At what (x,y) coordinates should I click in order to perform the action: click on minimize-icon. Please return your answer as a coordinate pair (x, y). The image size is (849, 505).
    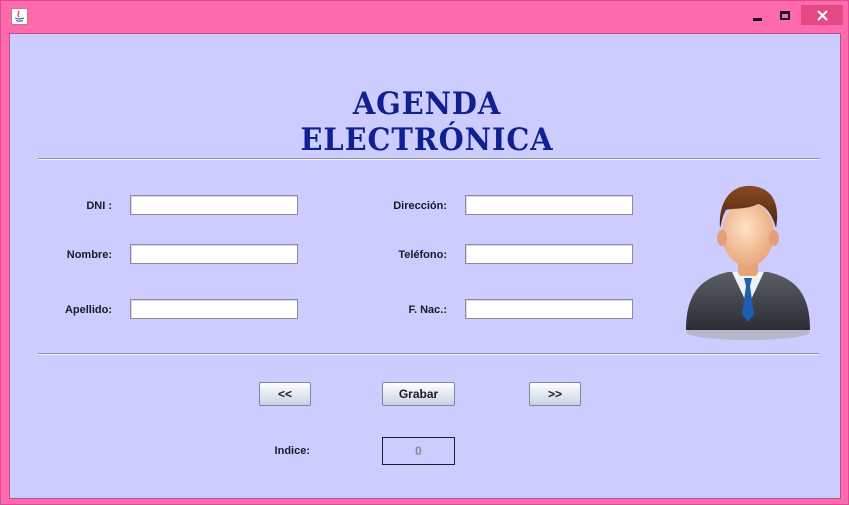
    Looking at the image, I should click on (757, 19).